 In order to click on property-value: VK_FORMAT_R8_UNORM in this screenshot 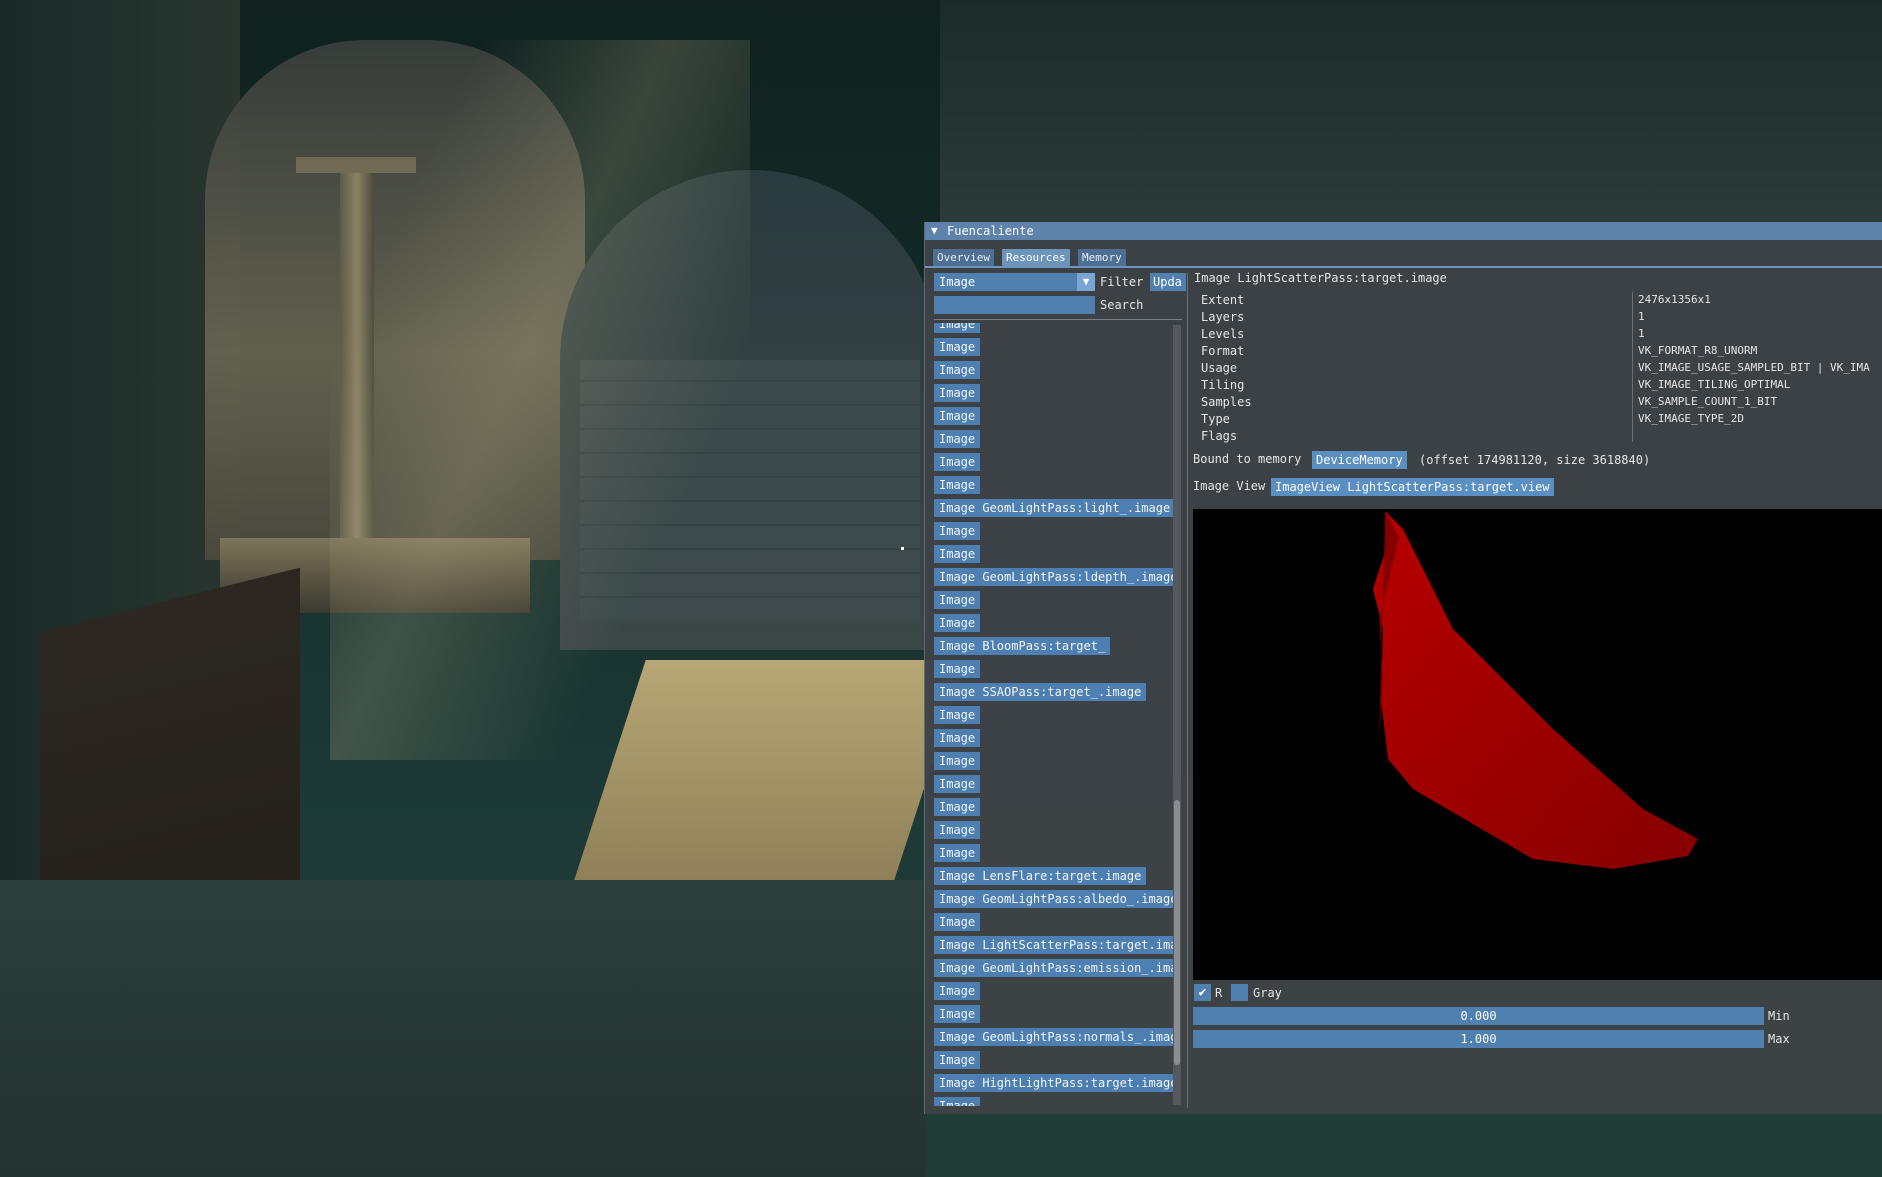, I will do `click(1698, 350)`.